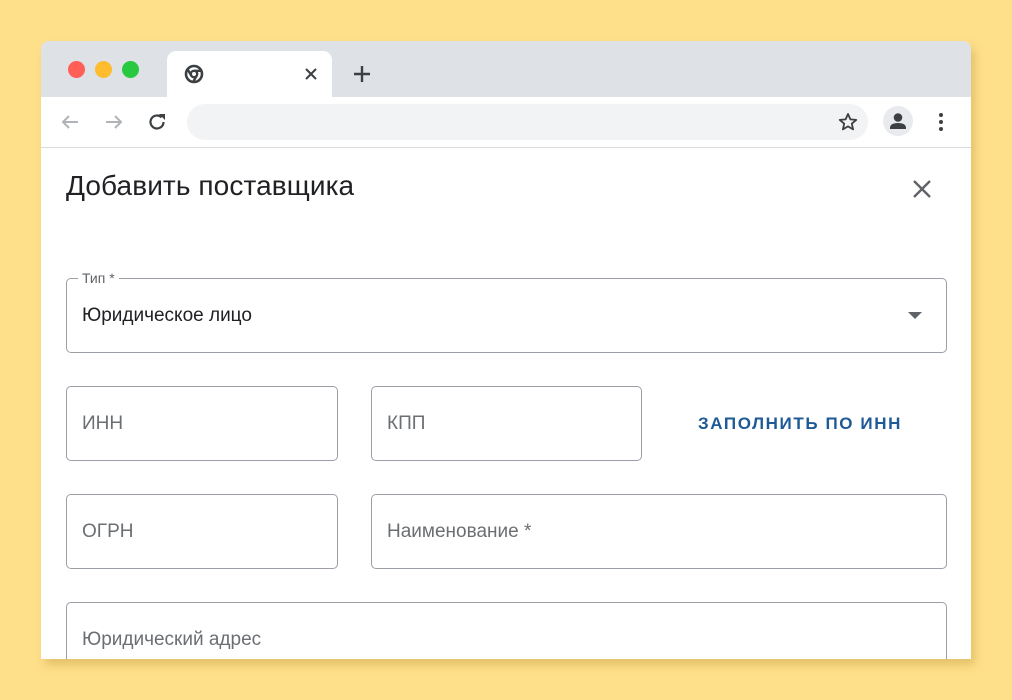 The image size is (1012, 700). What do you see at coordinates (362, 74) in the screenshot?
I see `plus-icon` at bounding box center [362, 74].